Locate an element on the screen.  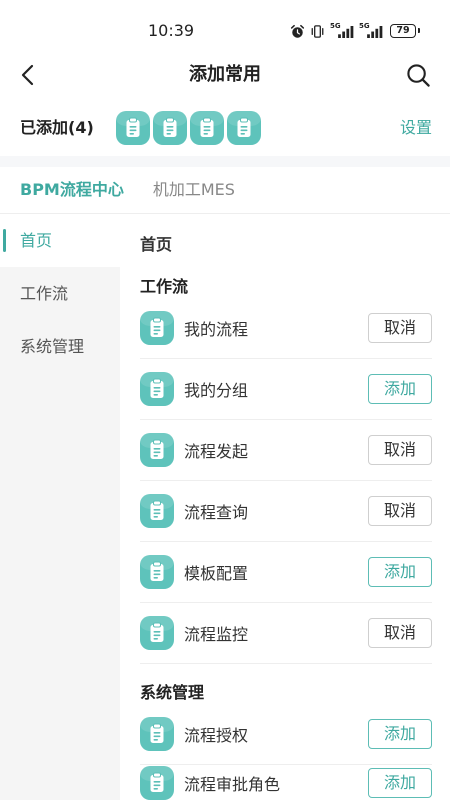
sidebar-item-label: 系统管理 is located at coordinates (52, 346).